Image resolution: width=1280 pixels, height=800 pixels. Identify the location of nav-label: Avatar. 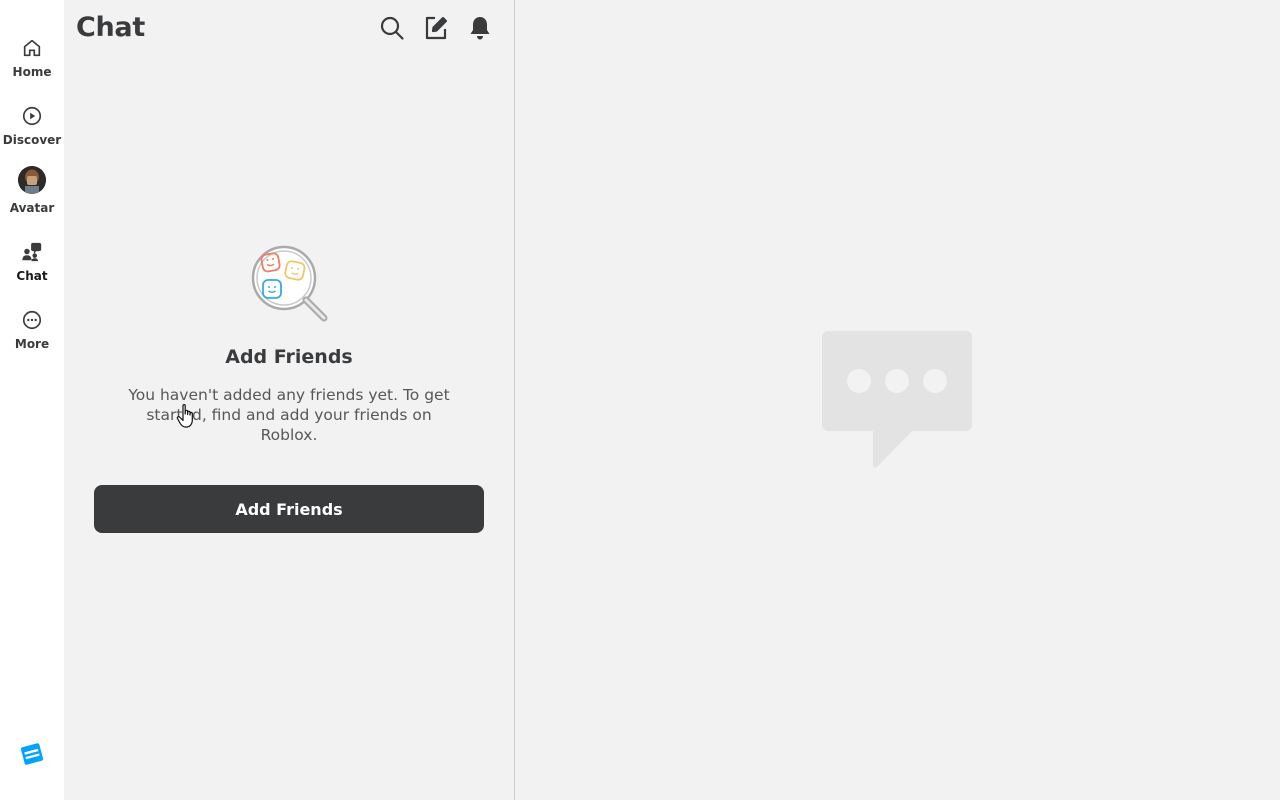
(32, 208).